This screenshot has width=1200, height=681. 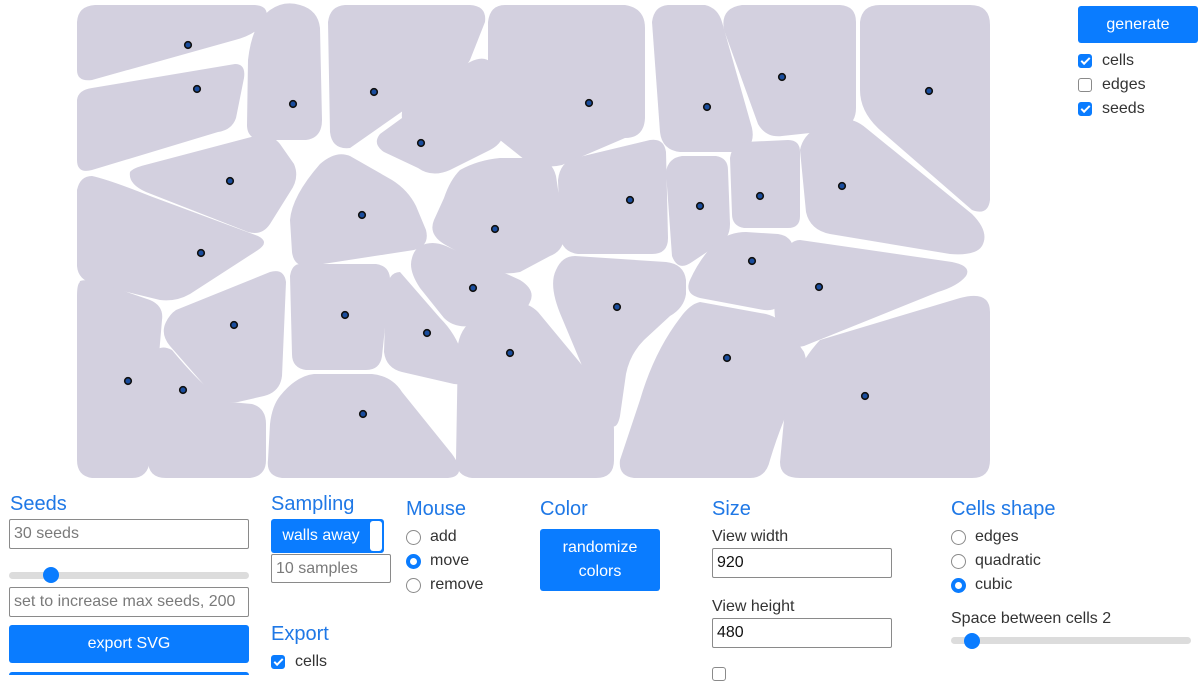 I want to click on view-width-label: View width, so click(x=750, y=536).